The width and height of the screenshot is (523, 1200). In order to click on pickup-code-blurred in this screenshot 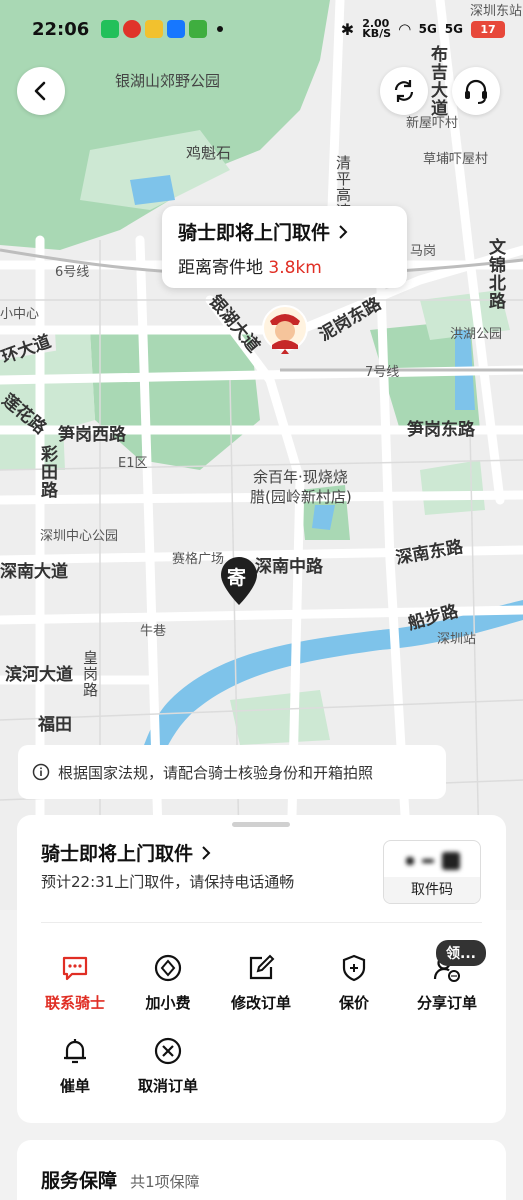, I will do `click(433, 861)`.